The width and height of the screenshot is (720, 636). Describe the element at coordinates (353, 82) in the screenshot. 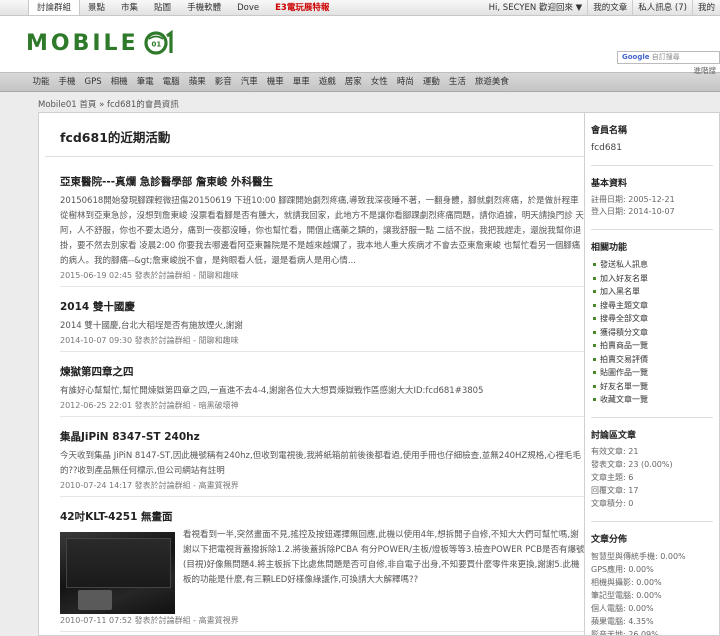

I see `nav-home: 居家` at that location.